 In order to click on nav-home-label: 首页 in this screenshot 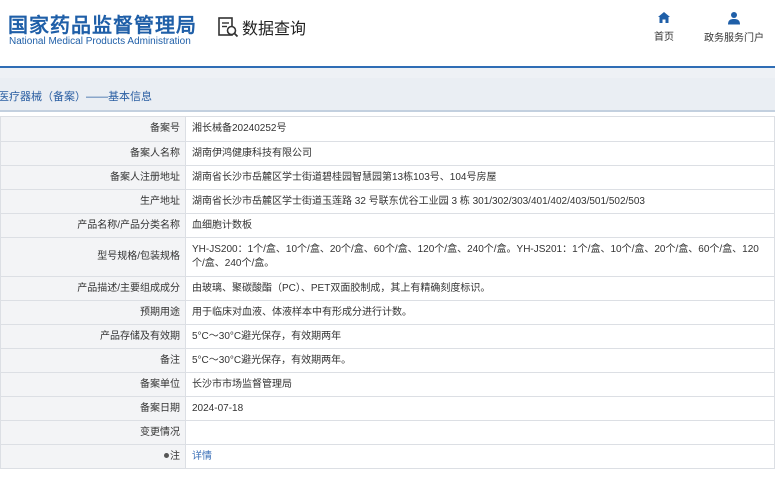, I will do `click(664, 37)`.